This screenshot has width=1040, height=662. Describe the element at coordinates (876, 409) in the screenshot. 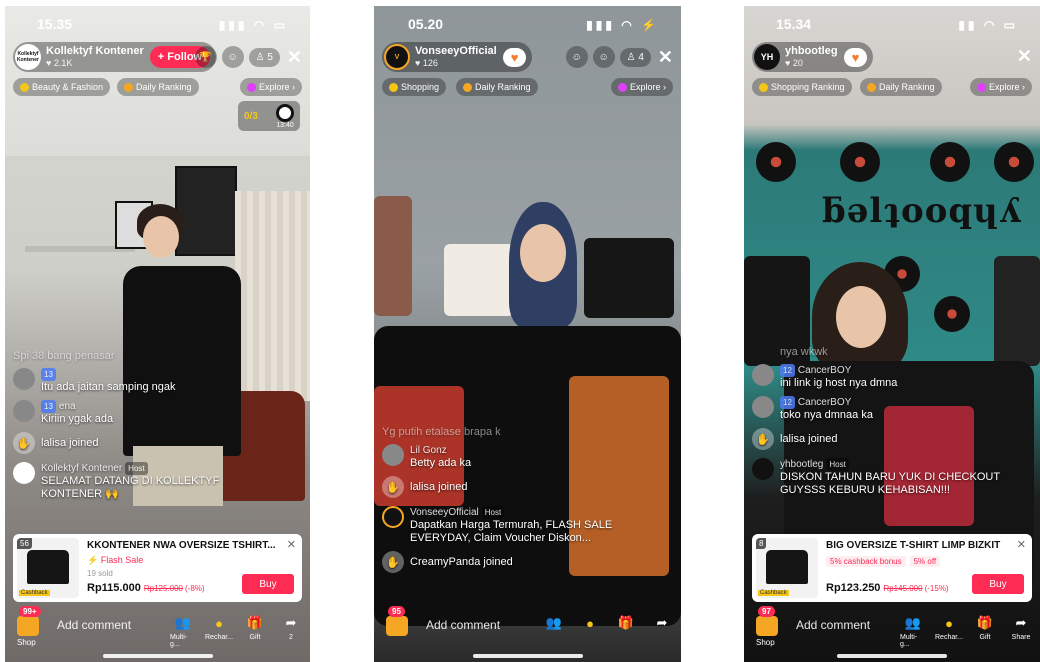

I see `chat-message: 12 CancerBOY toko nya dmnaa ka` at that location.